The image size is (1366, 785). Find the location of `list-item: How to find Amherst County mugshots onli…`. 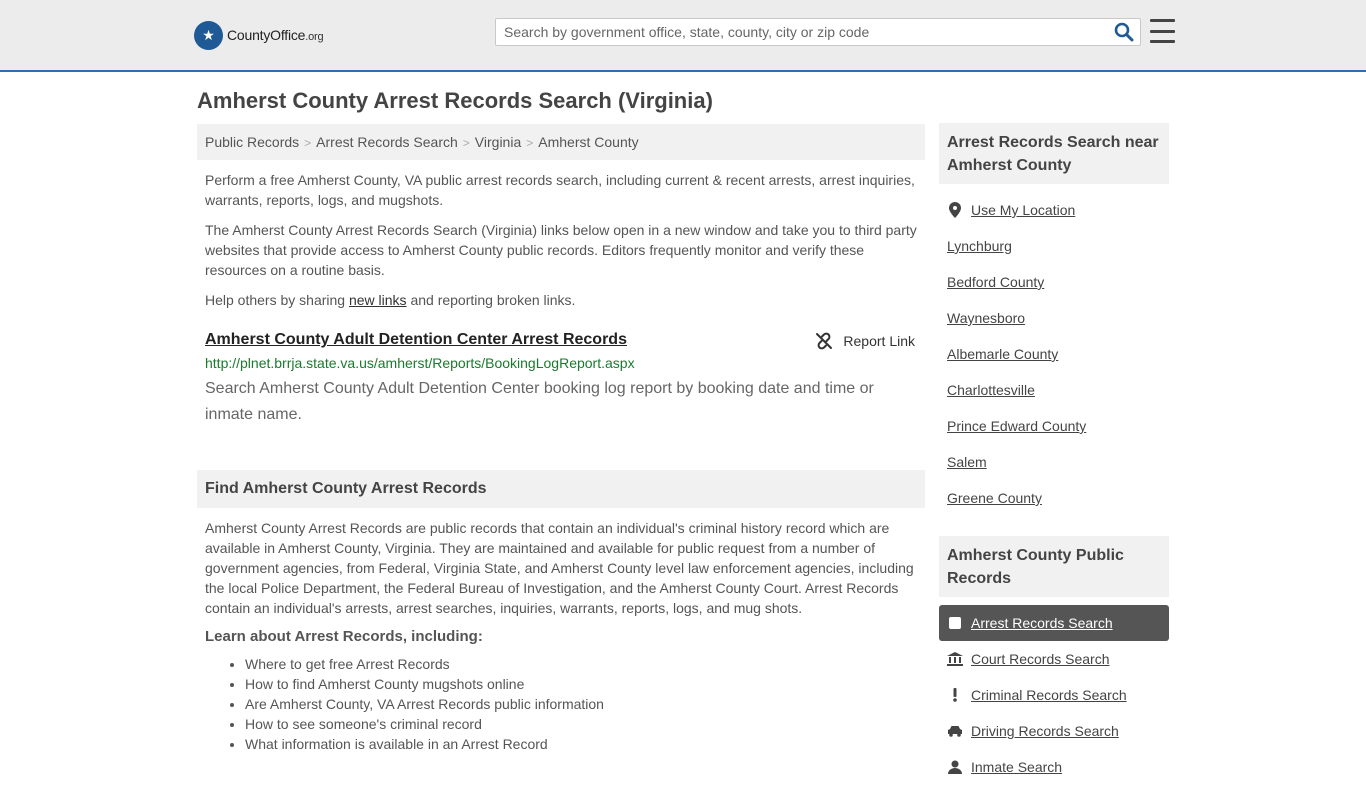

list-item: How to find Amherst County mugshots onli… is located at coordinates (585, 684).